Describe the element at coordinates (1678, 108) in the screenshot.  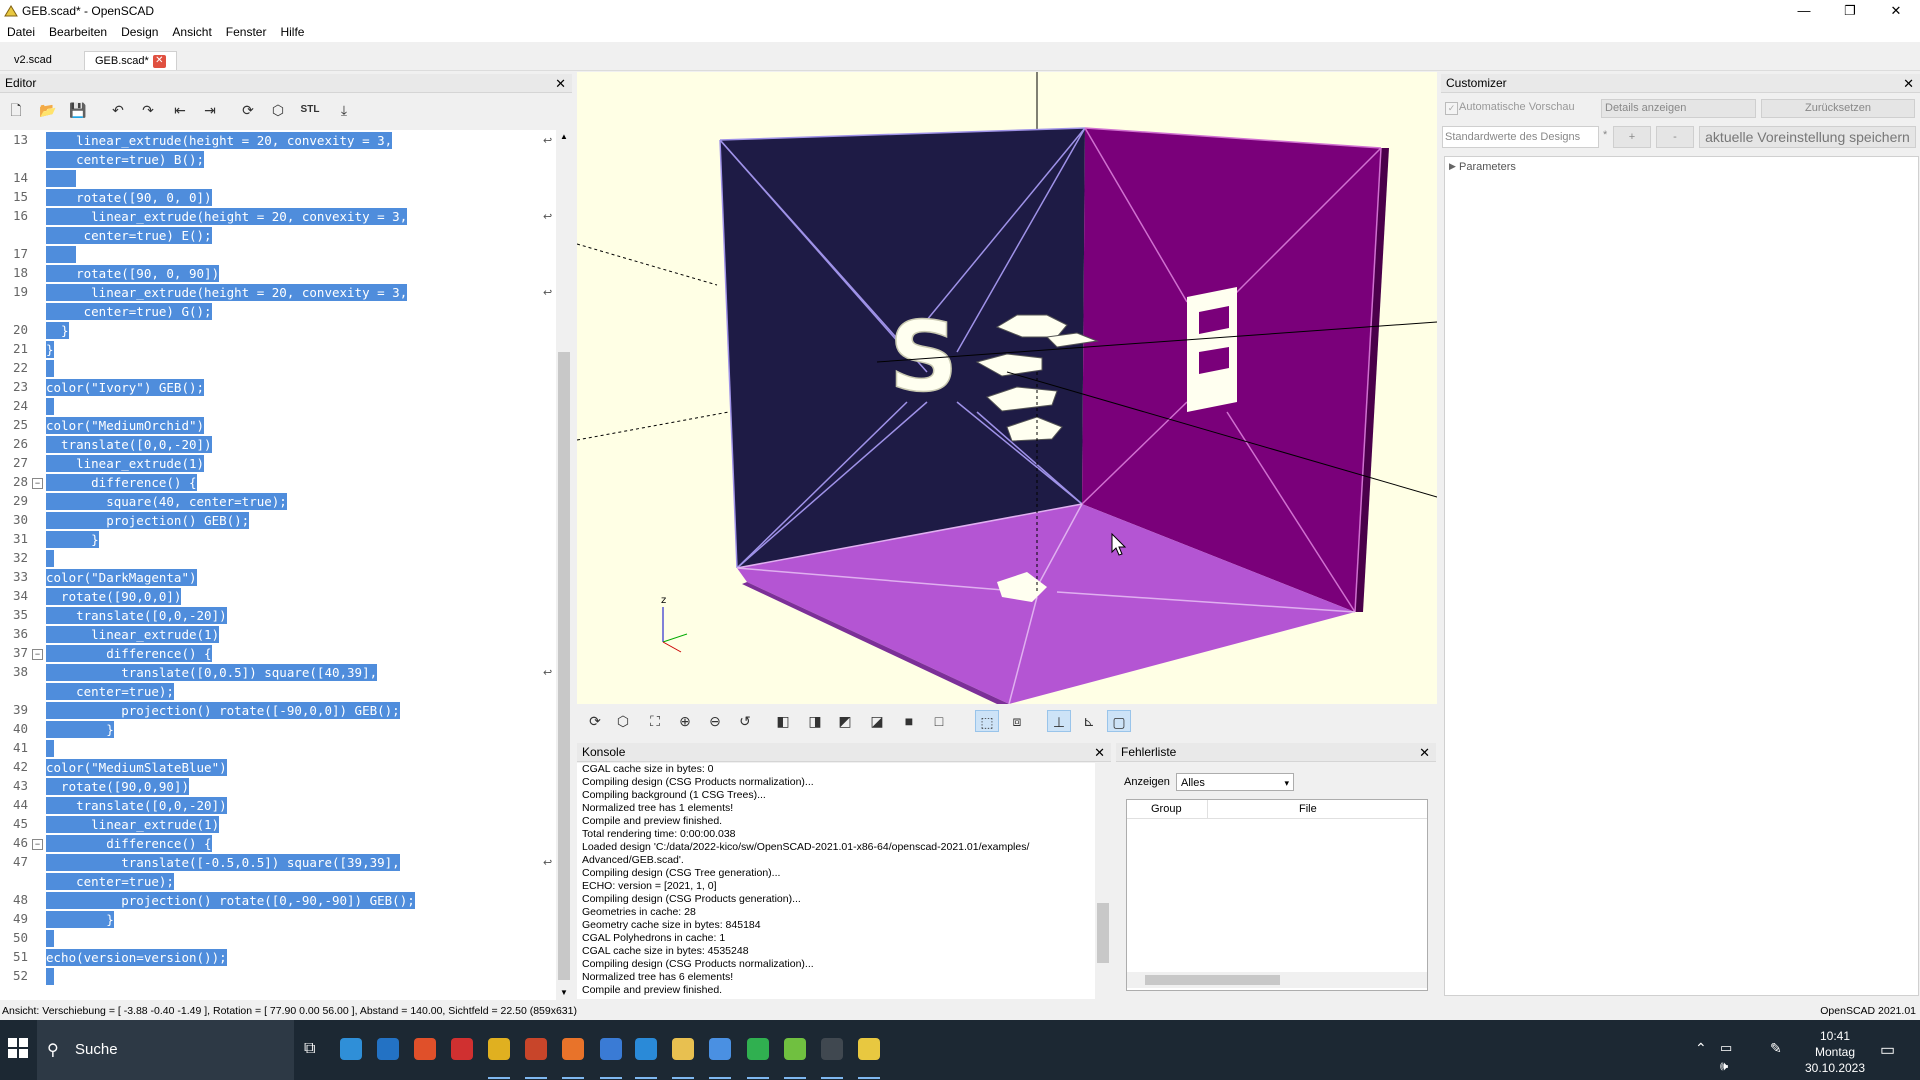
I see `details-select: Details anzeigen` at that location.